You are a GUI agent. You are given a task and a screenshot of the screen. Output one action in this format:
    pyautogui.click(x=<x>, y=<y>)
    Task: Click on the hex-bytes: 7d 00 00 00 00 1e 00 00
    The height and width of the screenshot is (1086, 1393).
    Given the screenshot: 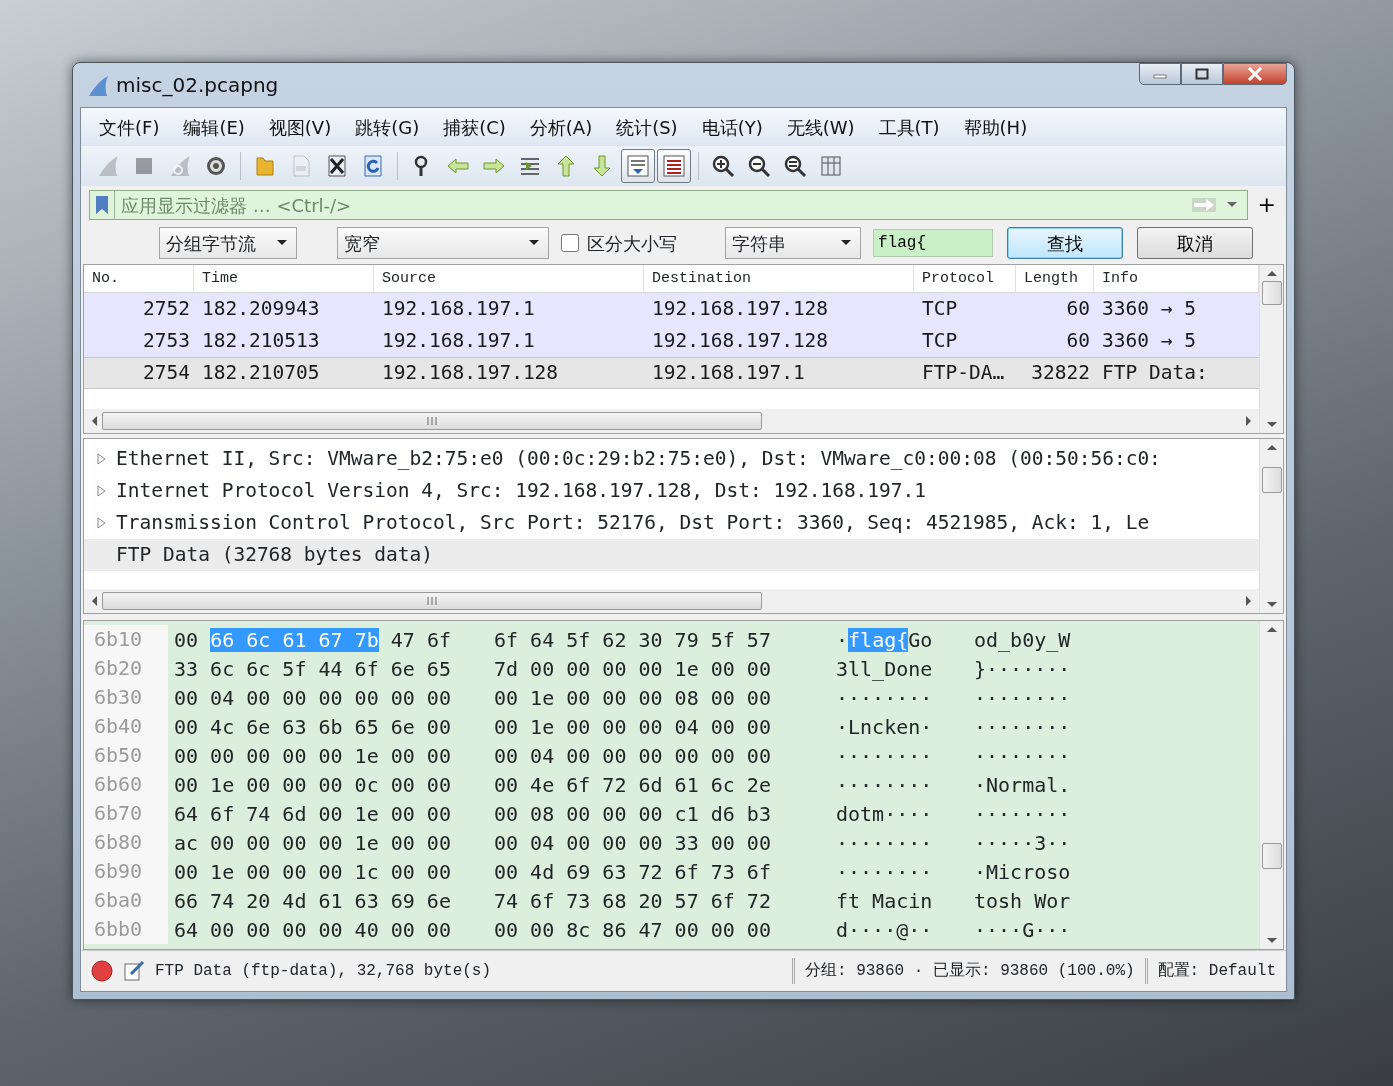 What is the action you would take?
    pyautogui.click(x=632, y=668)
    